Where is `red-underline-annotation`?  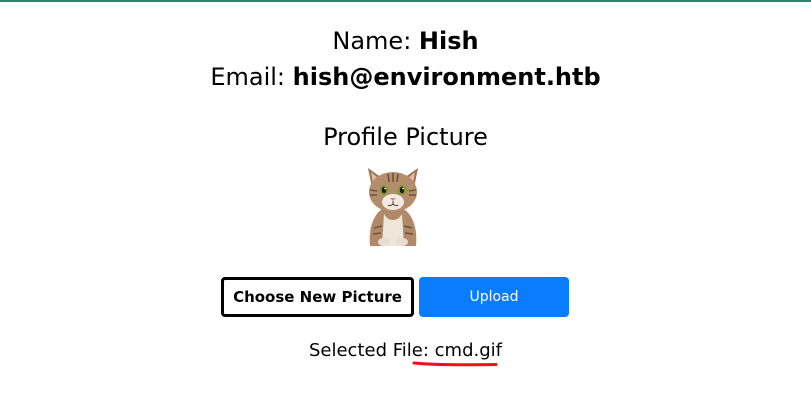 red-underline-annotation is located at coordinates (455, 364).